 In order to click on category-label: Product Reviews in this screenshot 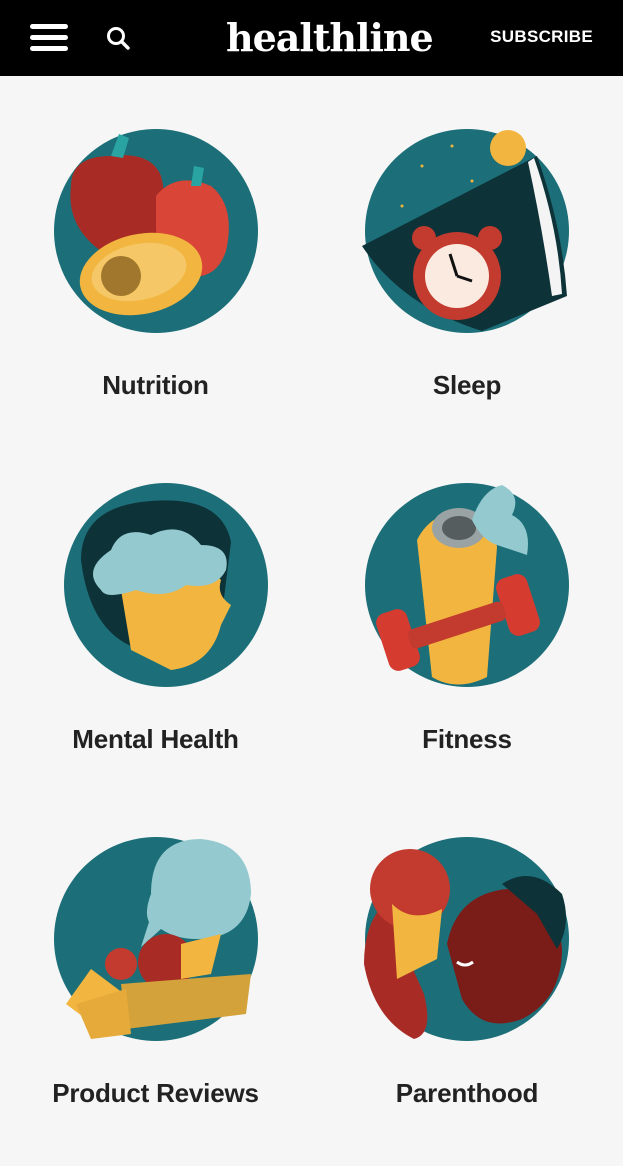, I will do `click(155, 1093)`.